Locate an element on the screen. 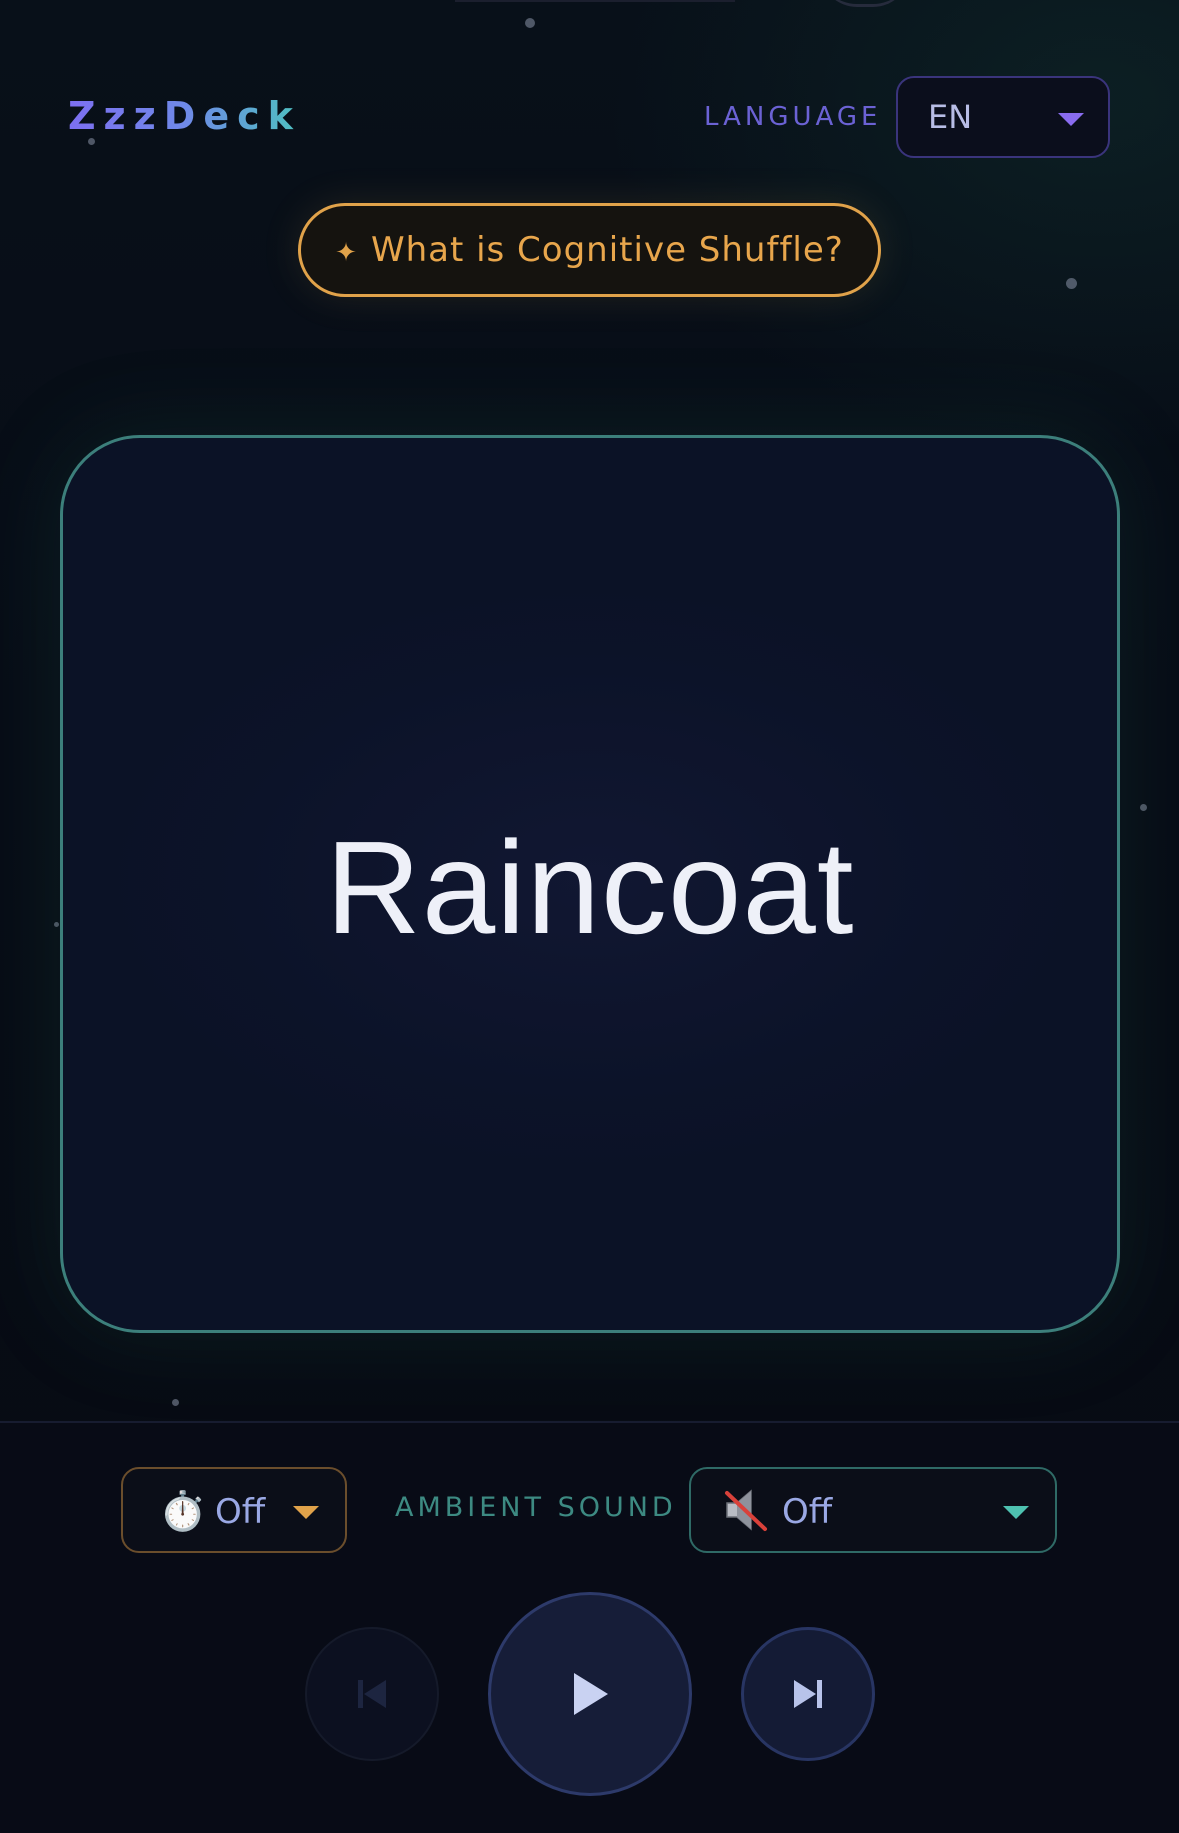 The image size is (1179, 1833). top-edge-decoration is located at coordinates (595, 1).